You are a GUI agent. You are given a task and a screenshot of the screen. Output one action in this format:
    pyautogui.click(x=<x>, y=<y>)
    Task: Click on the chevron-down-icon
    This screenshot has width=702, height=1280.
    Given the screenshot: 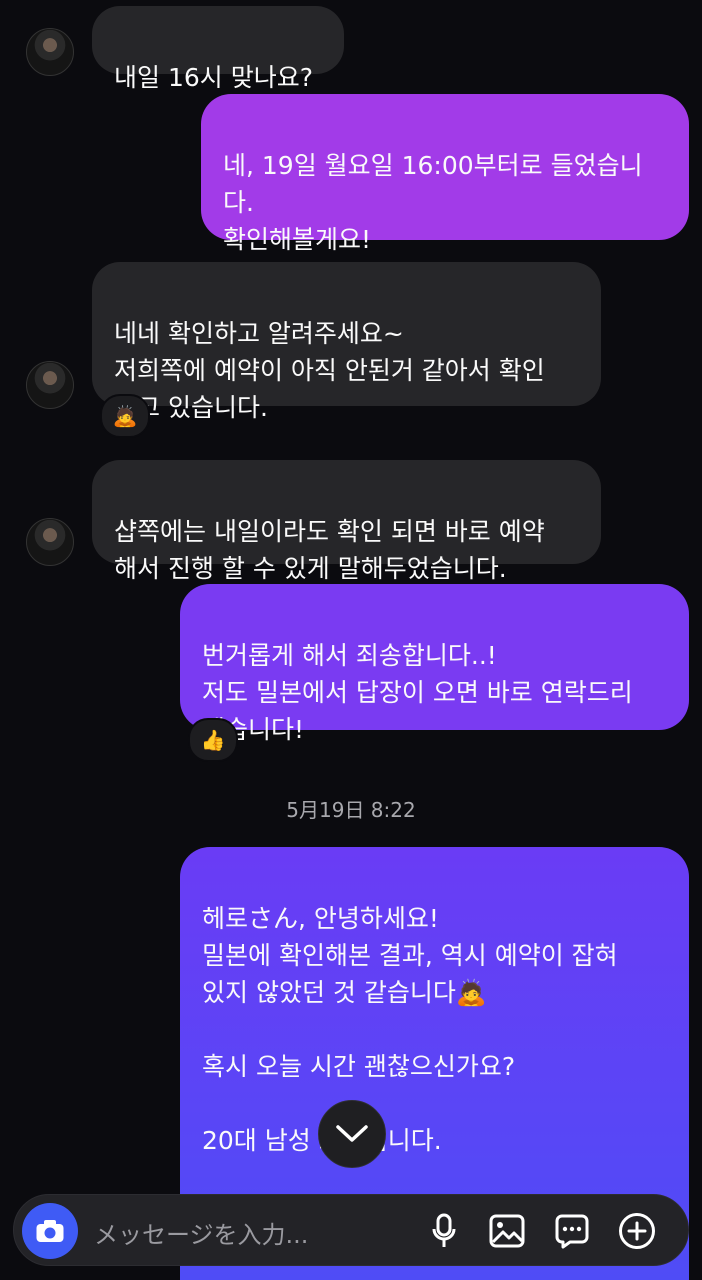 What is the action you would take?
    pyautogui.click(x=352, y=1133)
    